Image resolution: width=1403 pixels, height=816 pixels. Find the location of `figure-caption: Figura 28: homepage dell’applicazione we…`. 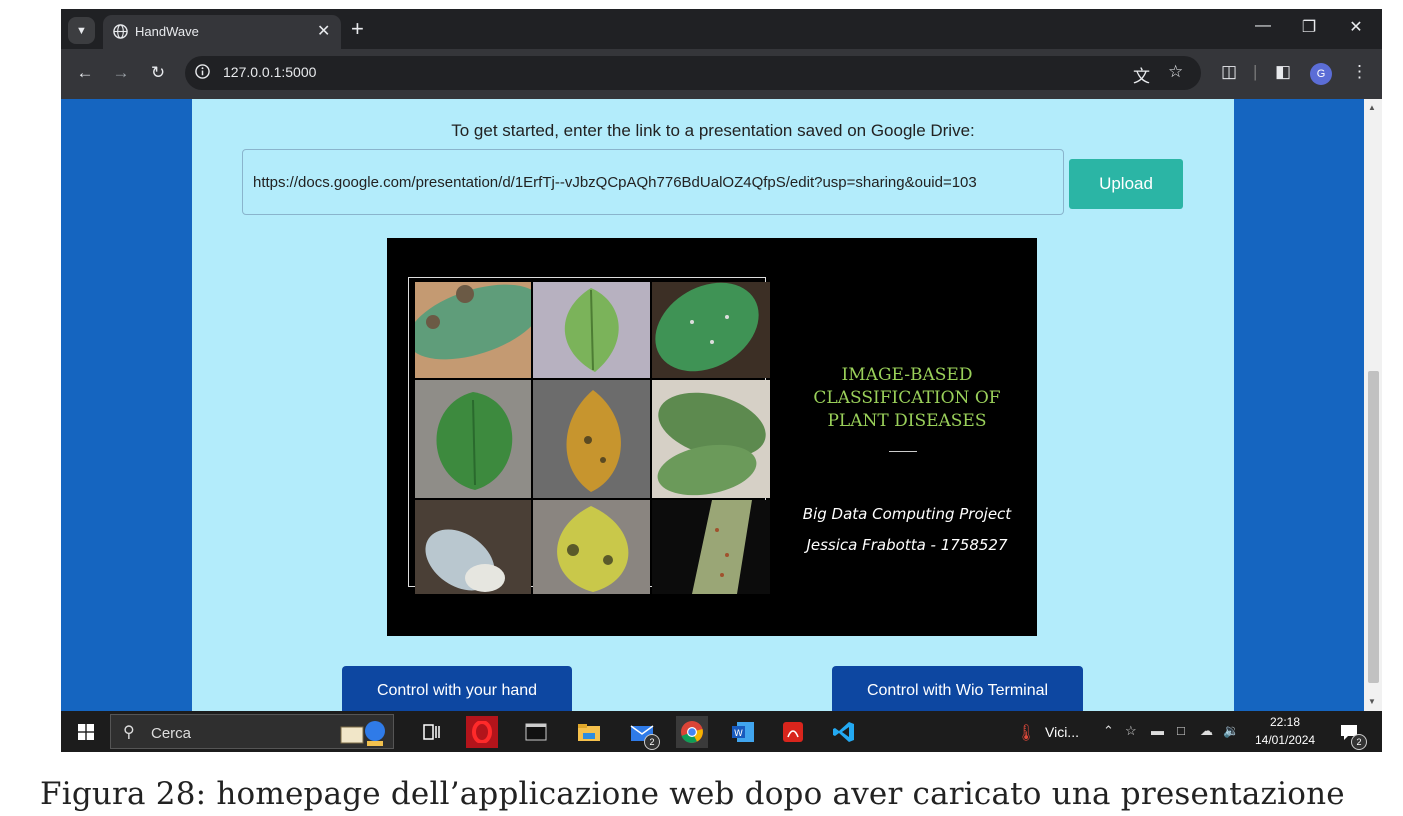

figure-caption: Figura 28: homepage dell’applicazione we… is located at coordinates (692, 794).